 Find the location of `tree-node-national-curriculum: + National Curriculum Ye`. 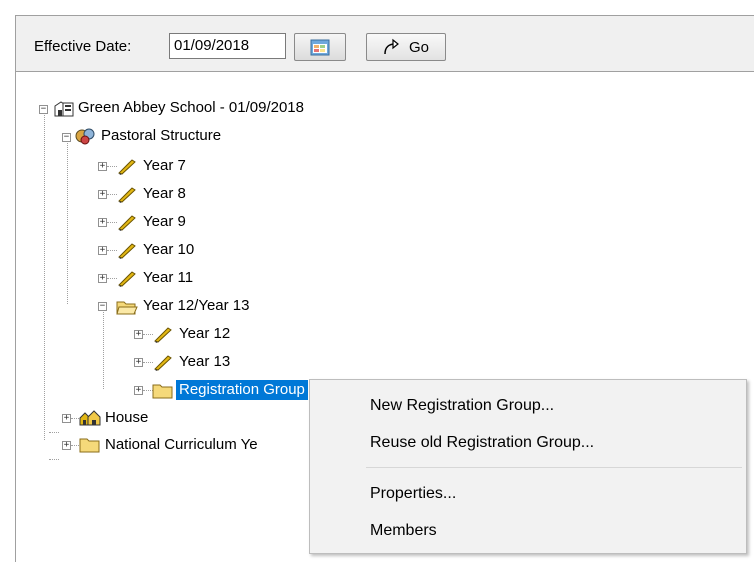

tree-node-national-curriculum: + National Curriculum Ye is located at coordinates (176, 447).